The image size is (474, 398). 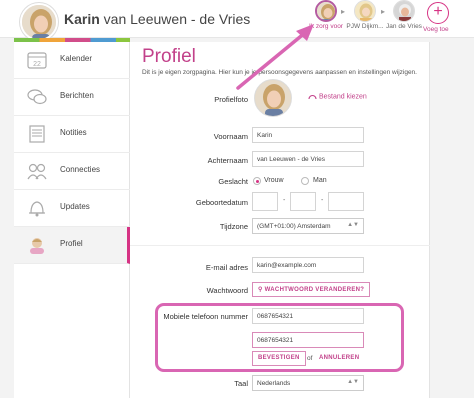 What do you see at coordinates (275, 57) in the screenshot?
I see `annotation-arrow` at bounding box center [275, 57].